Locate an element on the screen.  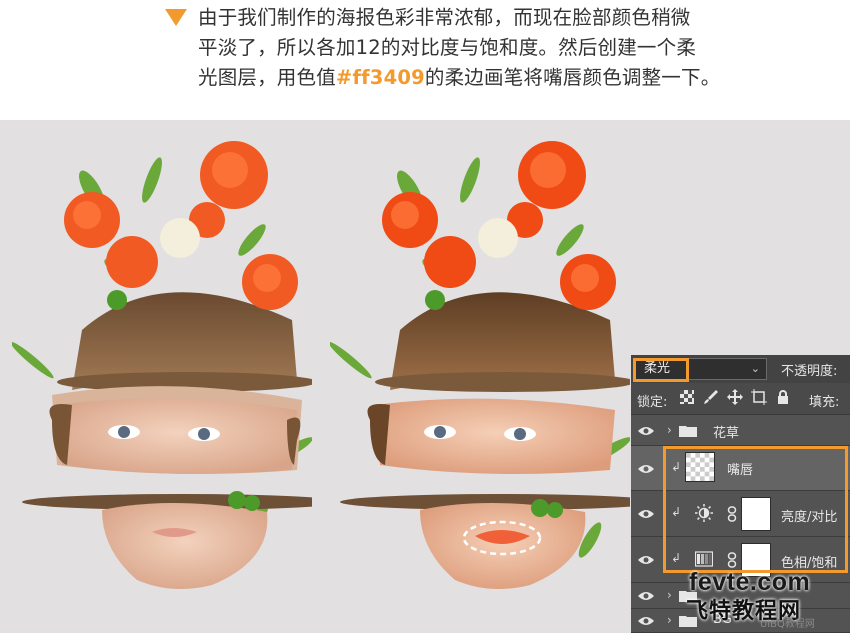
color-hex-value: #ff3409 is located at coordinates (380, 77).